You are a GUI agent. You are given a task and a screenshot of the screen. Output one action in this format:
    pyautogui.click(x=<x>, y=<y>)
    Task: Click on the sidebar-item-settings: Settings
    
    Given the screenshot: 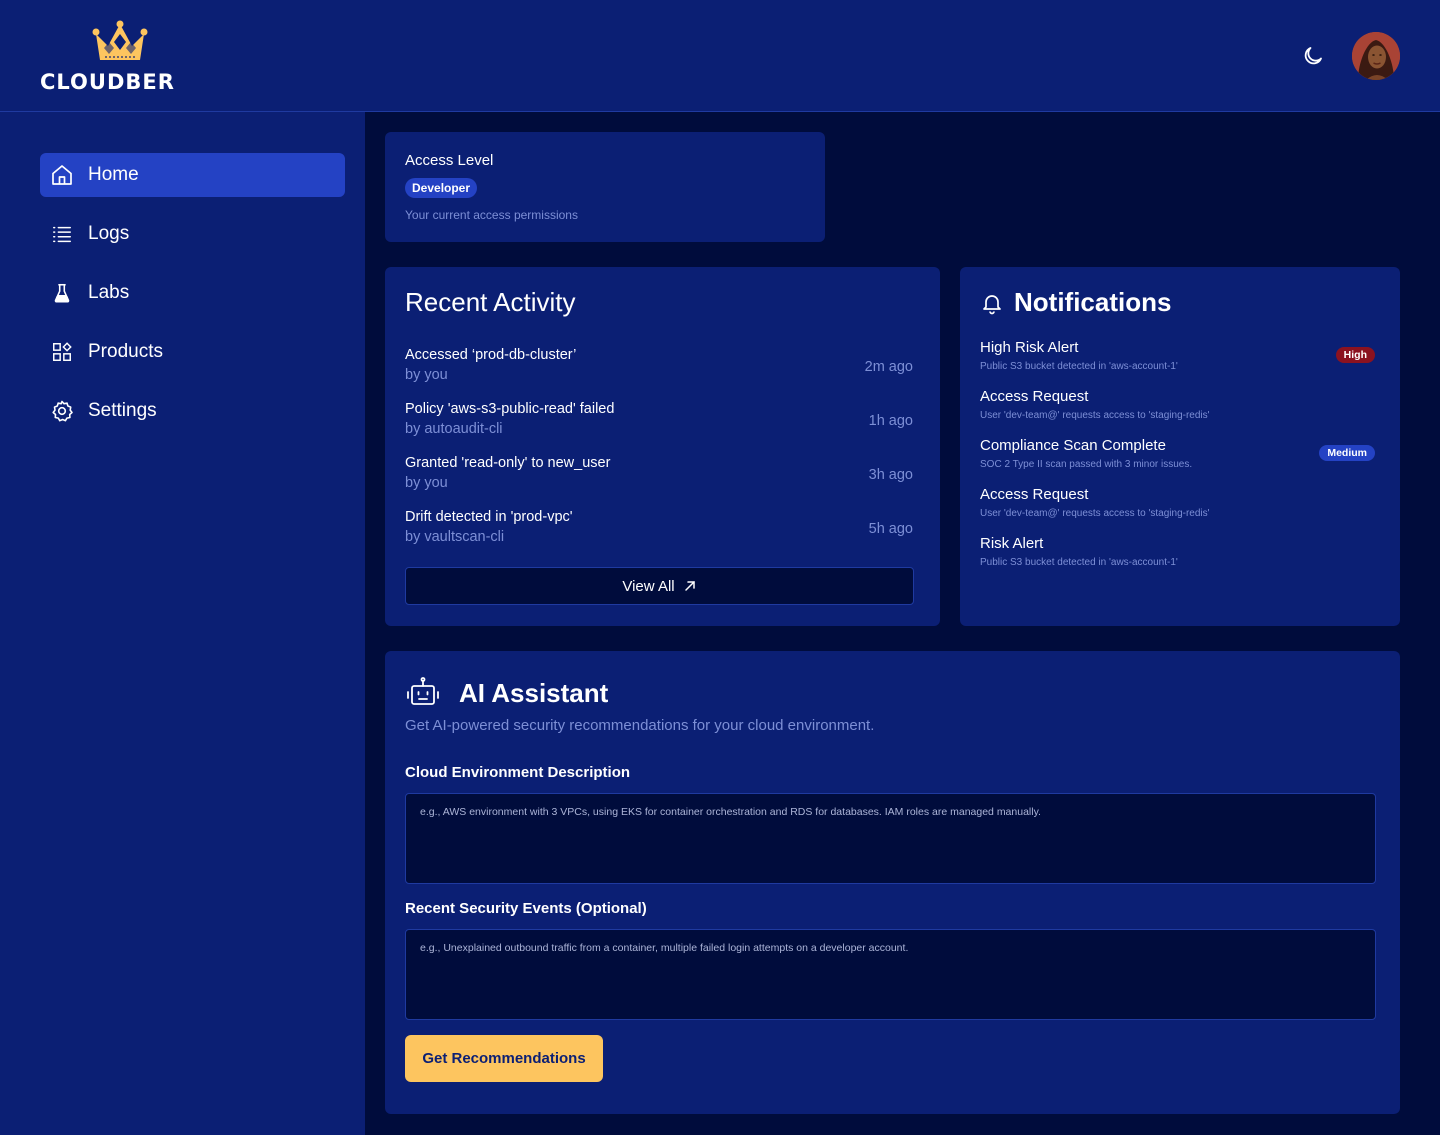 What is the action you would take?
    pyautogui.click(x=192, y=411)
    